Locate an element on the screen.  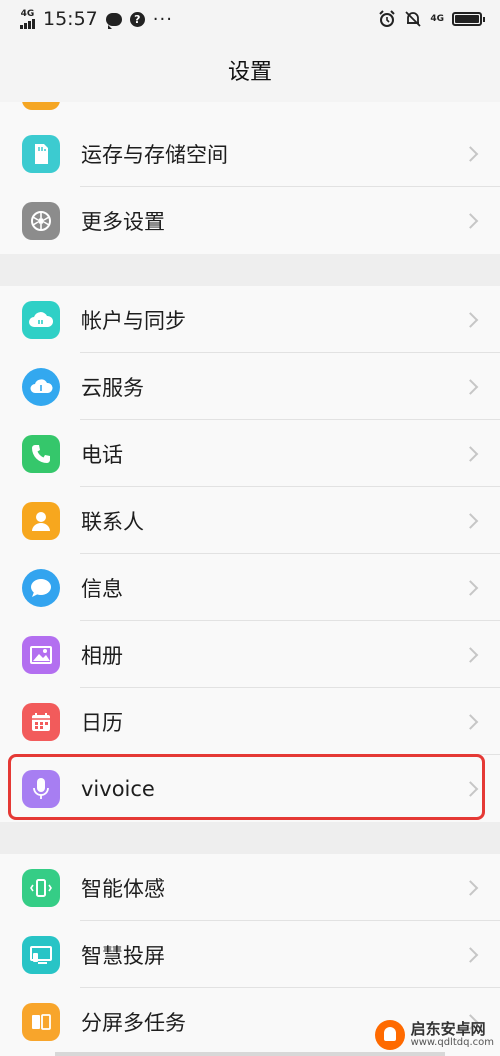
settings-item-label: 信息 is located at coordinates (102, 588).